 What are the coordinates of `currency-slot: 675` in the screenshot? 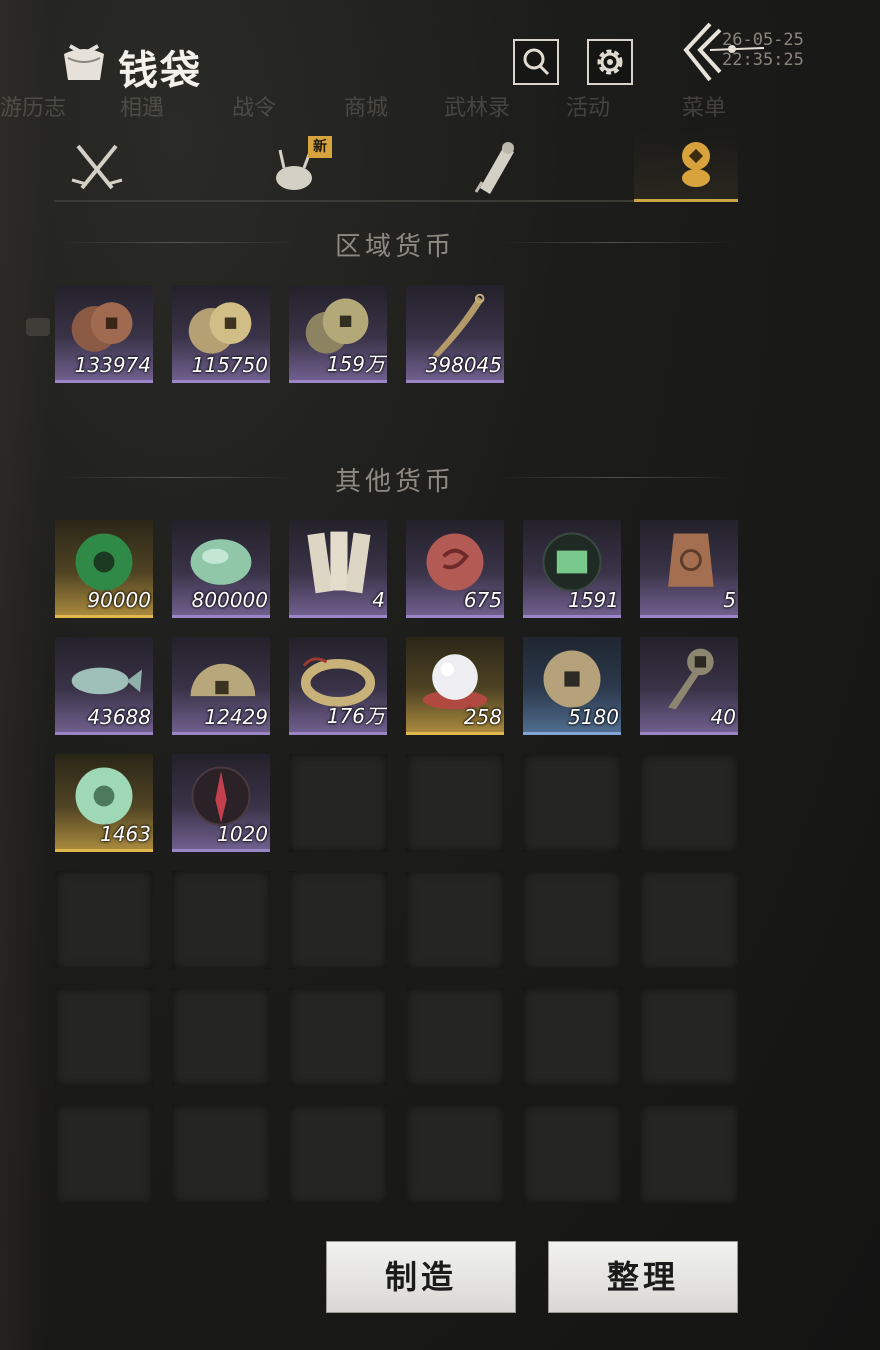 It's located at (455, 569).